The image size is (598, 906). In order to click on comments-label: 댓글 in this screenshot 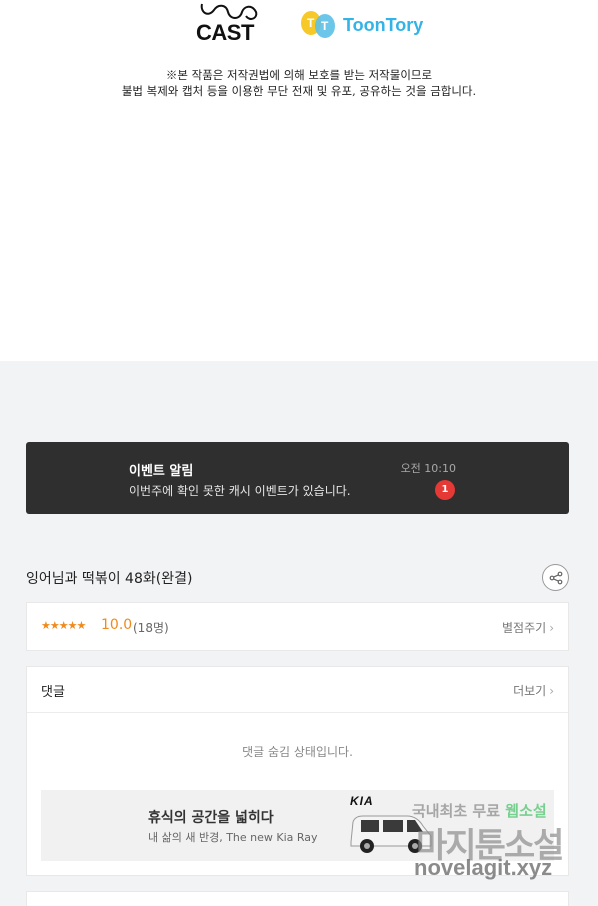, I will do `click(53, 692)`.